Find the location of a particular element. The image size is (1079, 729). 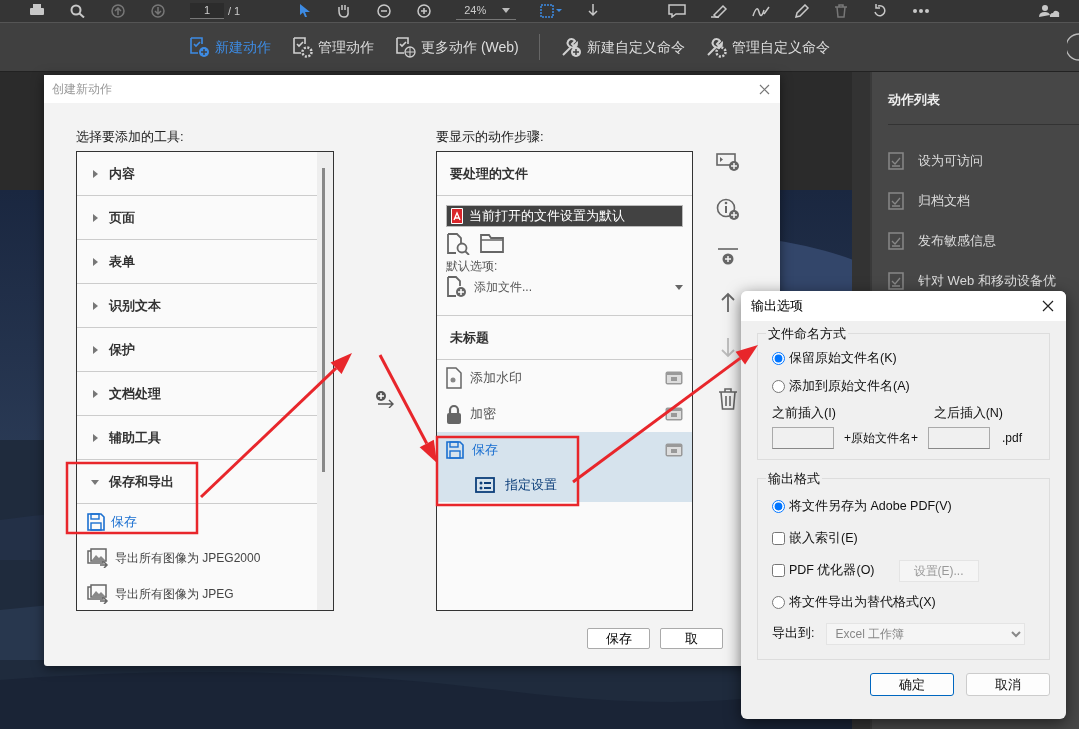

action-tab: 管理动作 is located at coordinates (332, 47).